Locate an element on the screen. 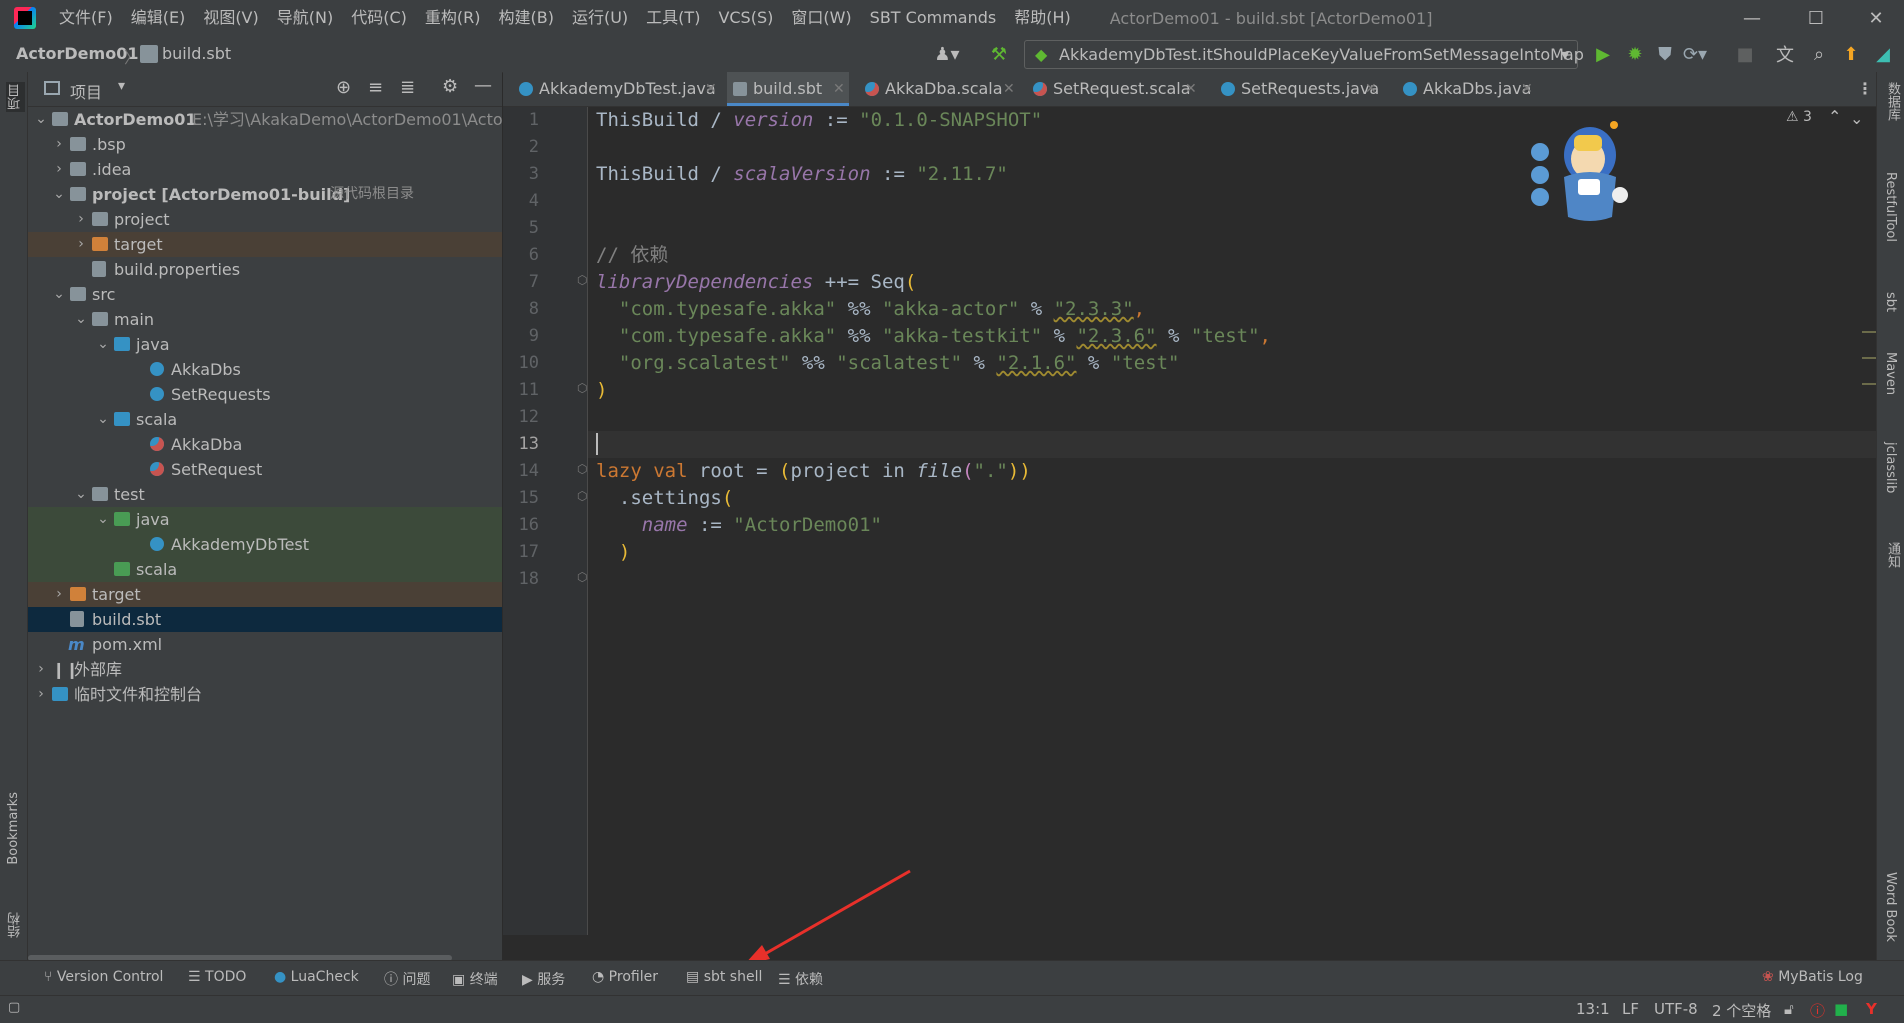 Image resolution: width=1904 pixels, height=1023 pixels. menu-code: 代码(C) is located at coordinates (379, 18).